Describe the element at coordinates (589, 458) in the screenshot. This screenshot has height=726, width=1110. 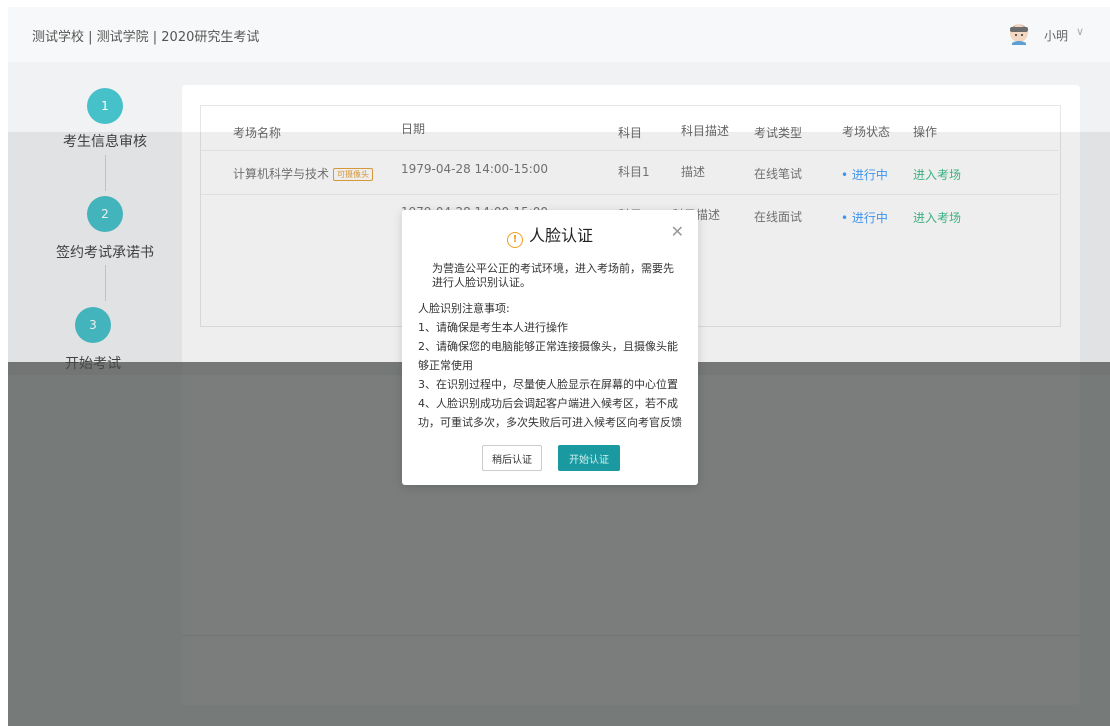
I see `start-auth-button: 开始认证` at that location.